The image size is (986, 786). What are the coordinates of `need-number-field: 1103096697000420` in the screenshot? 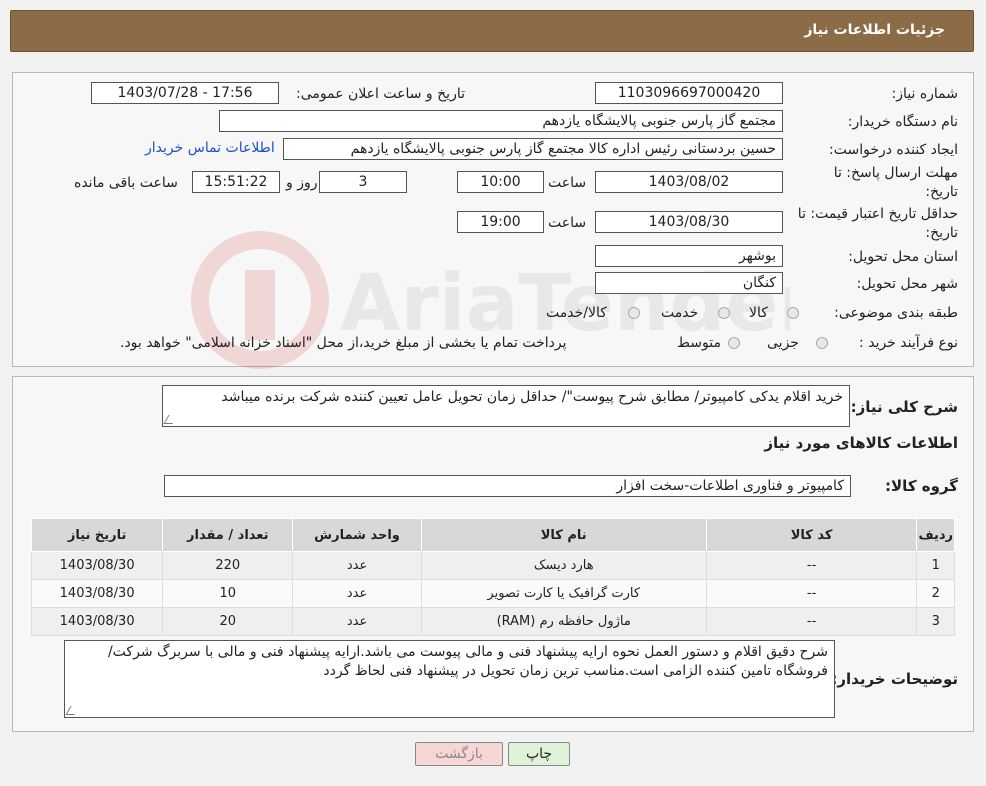 It's located at (689, 93).